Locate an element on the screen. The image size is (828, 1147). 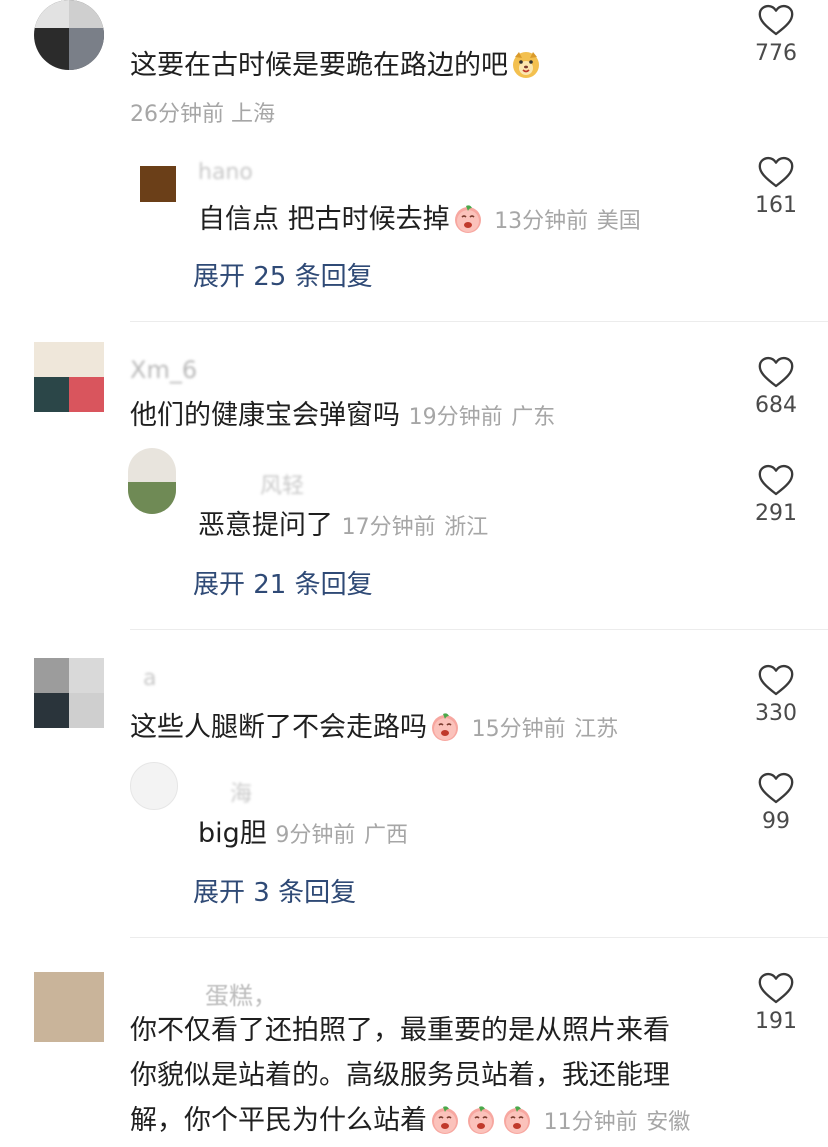
reply-location: 广西 is located at coordinates (385, 835).